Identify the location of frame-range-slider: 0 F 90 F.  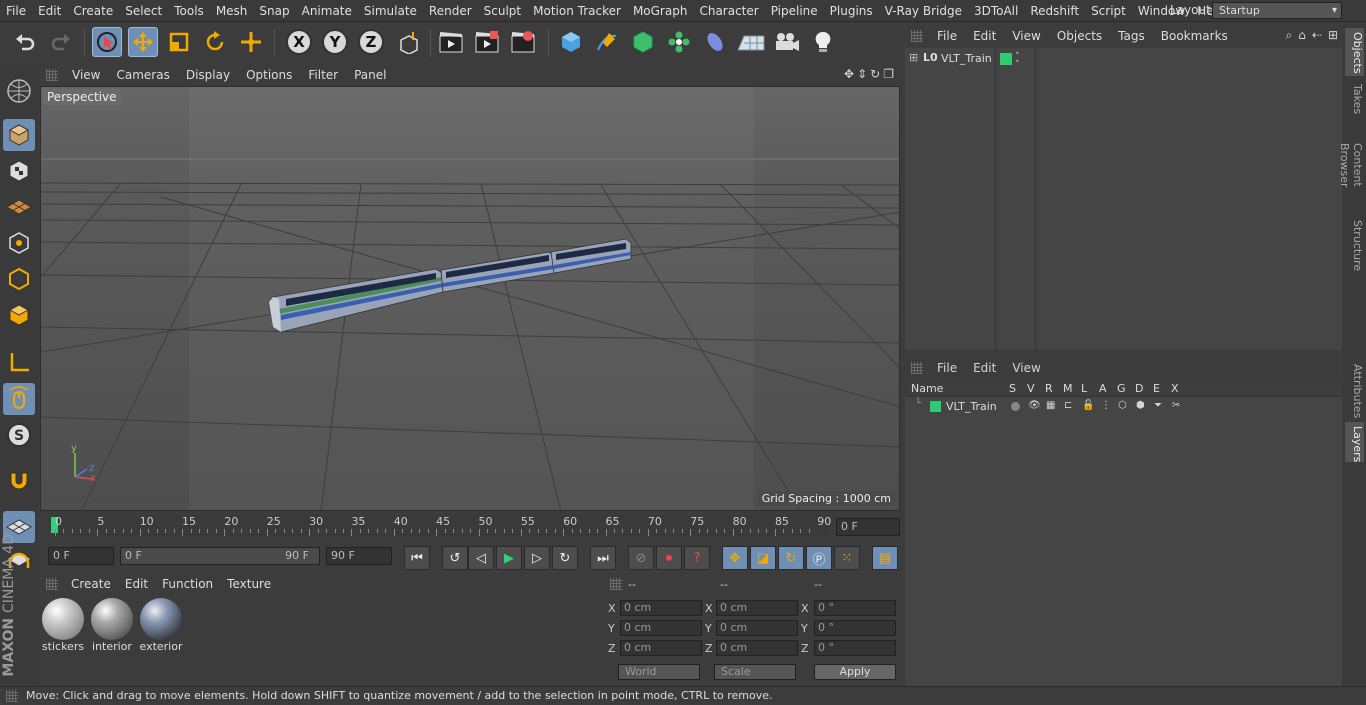
(220, 556).